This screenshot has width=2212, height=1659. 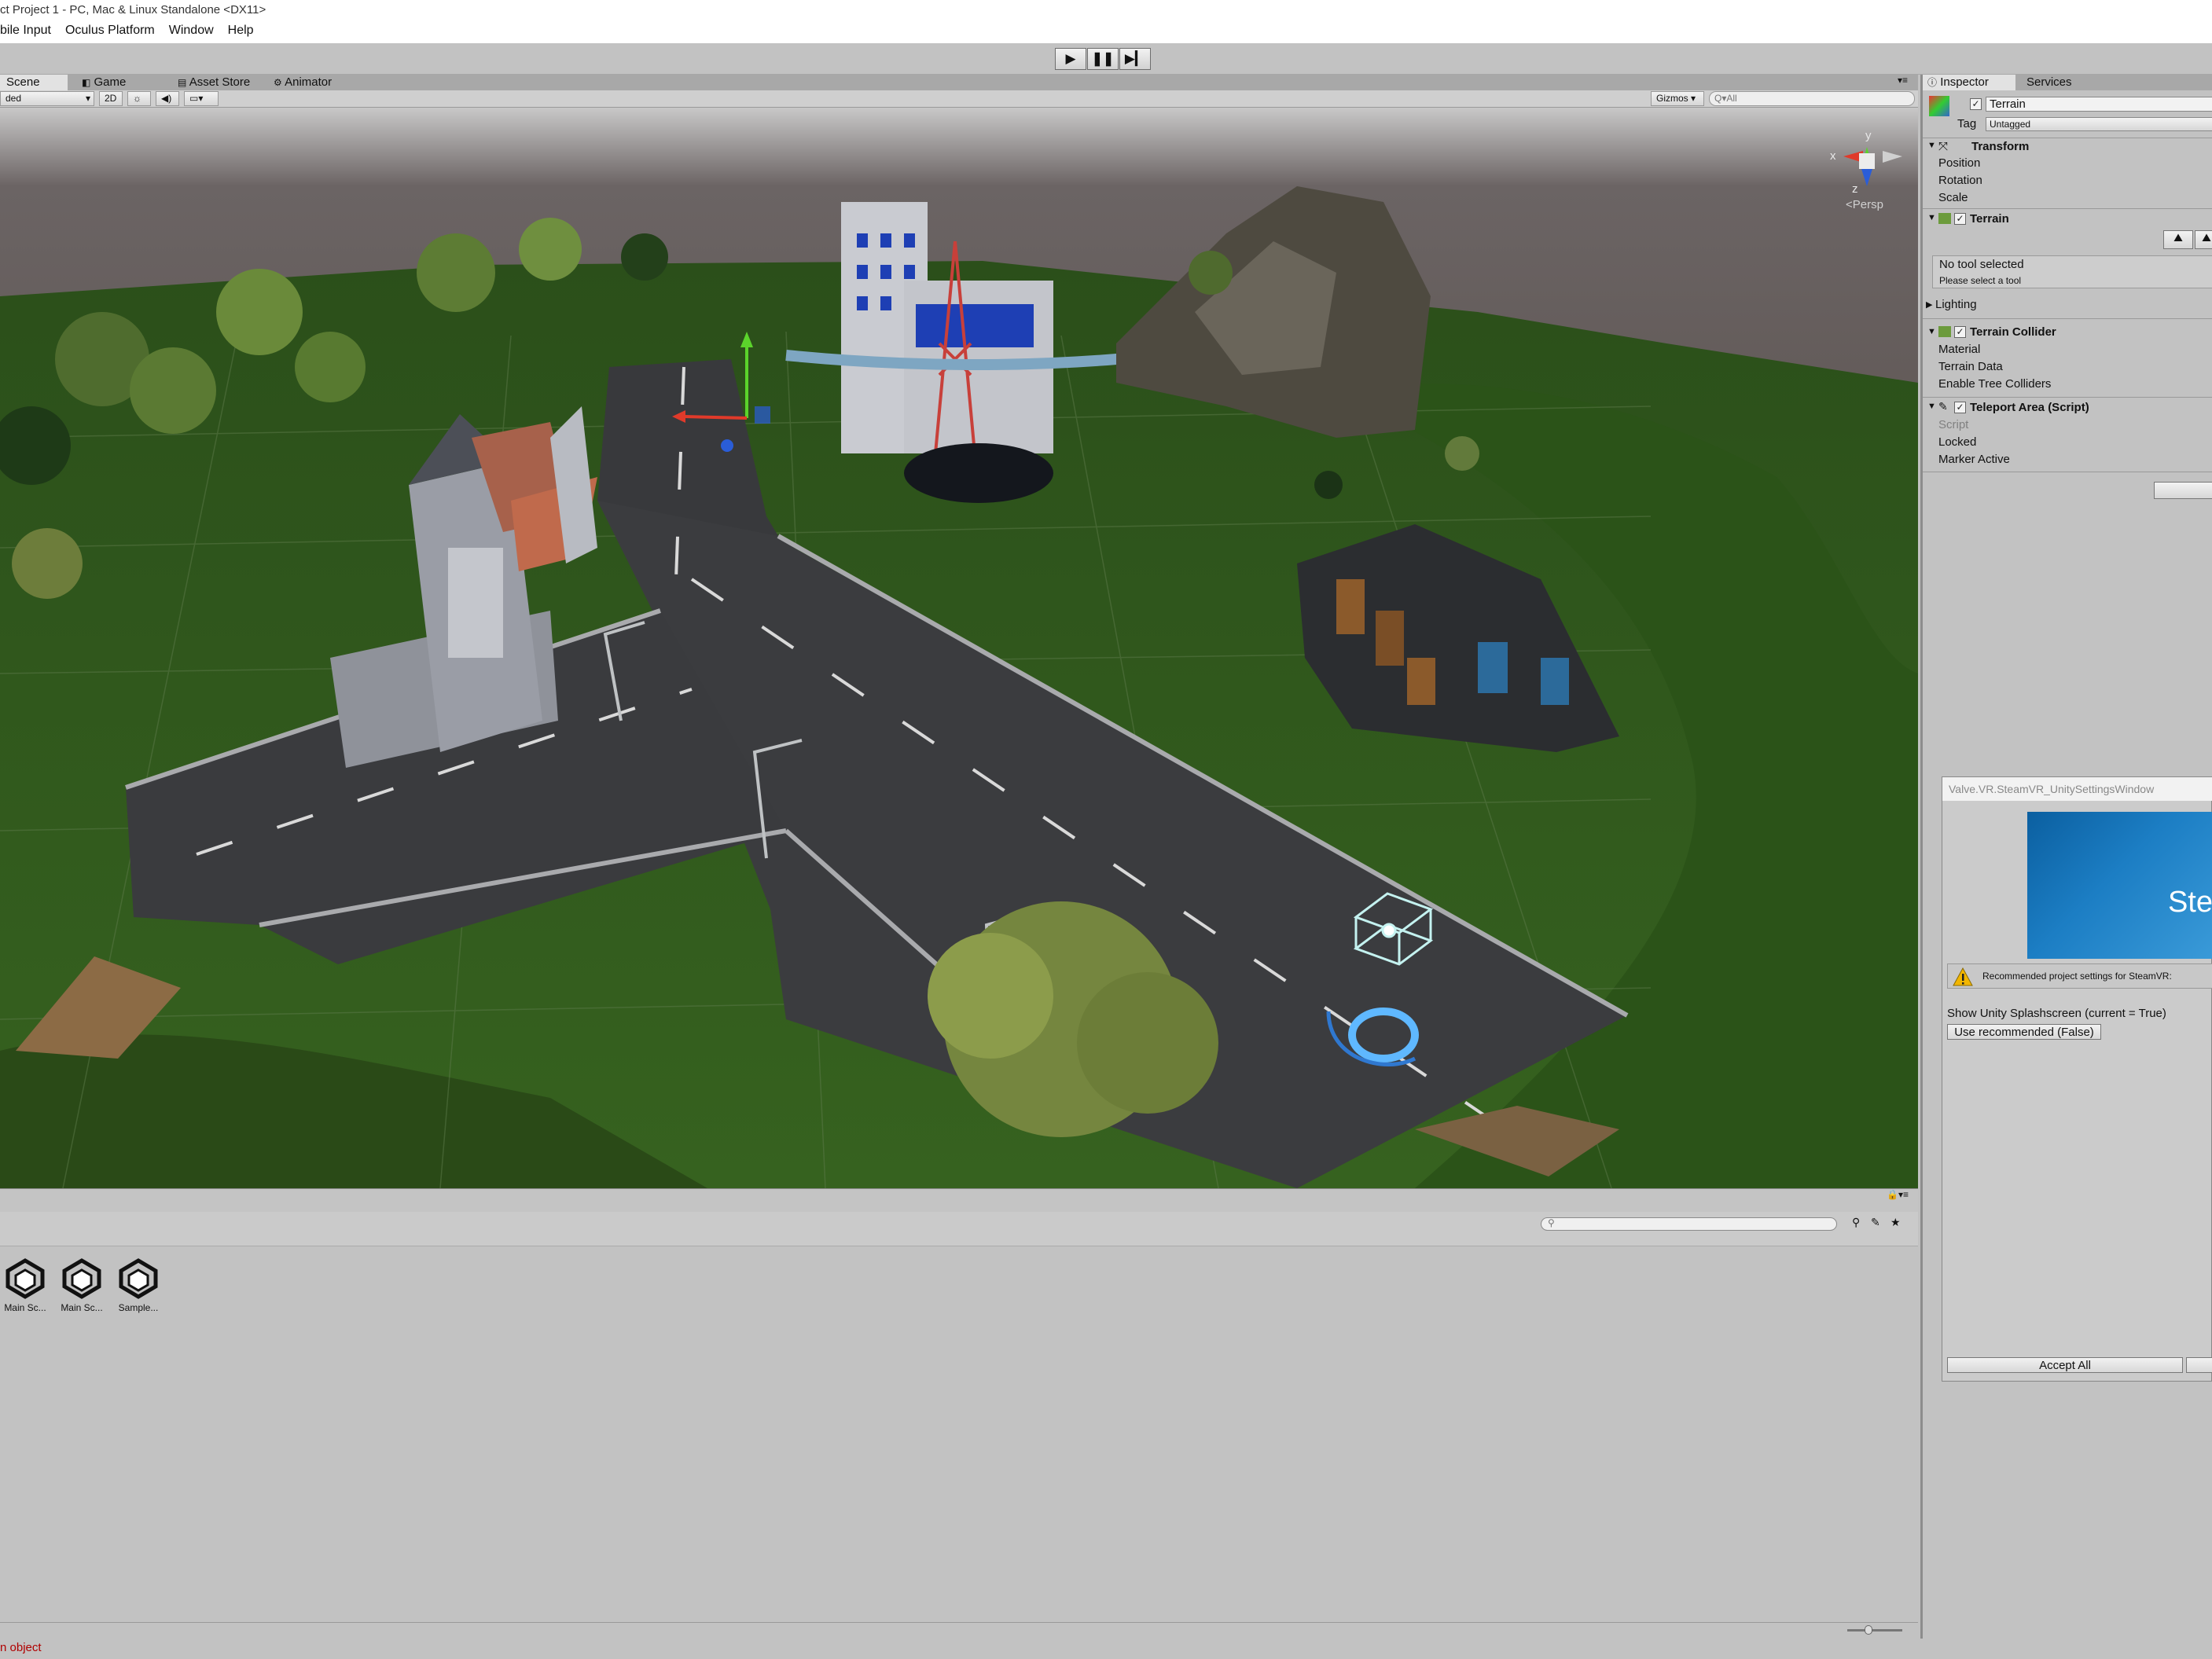 I want to click on audio-toggle-button: ◀), so click(x=167, y=98).